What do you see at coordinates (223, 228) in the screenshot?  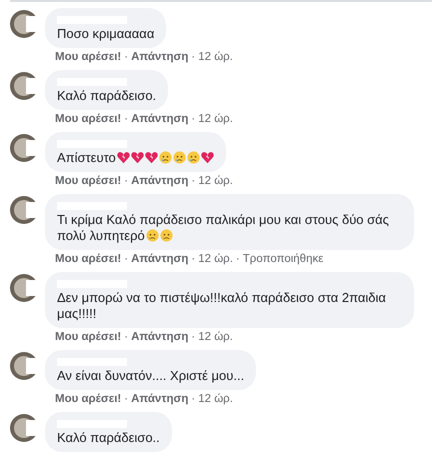 I see `comment-text: Τι κρίμα Καλό παράδεισο παλικάρι μου και στους δύο σάς πολύ λυπητερό` at bounding box center [223, 228].